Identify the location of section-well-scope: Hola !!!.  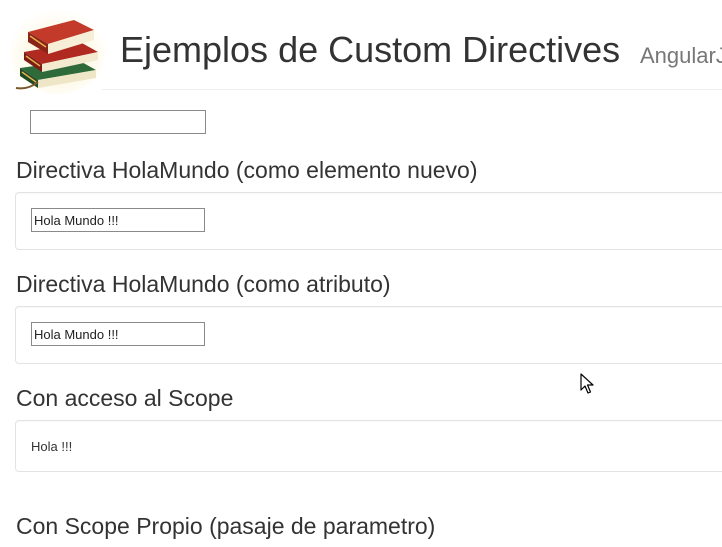
(368, 446).